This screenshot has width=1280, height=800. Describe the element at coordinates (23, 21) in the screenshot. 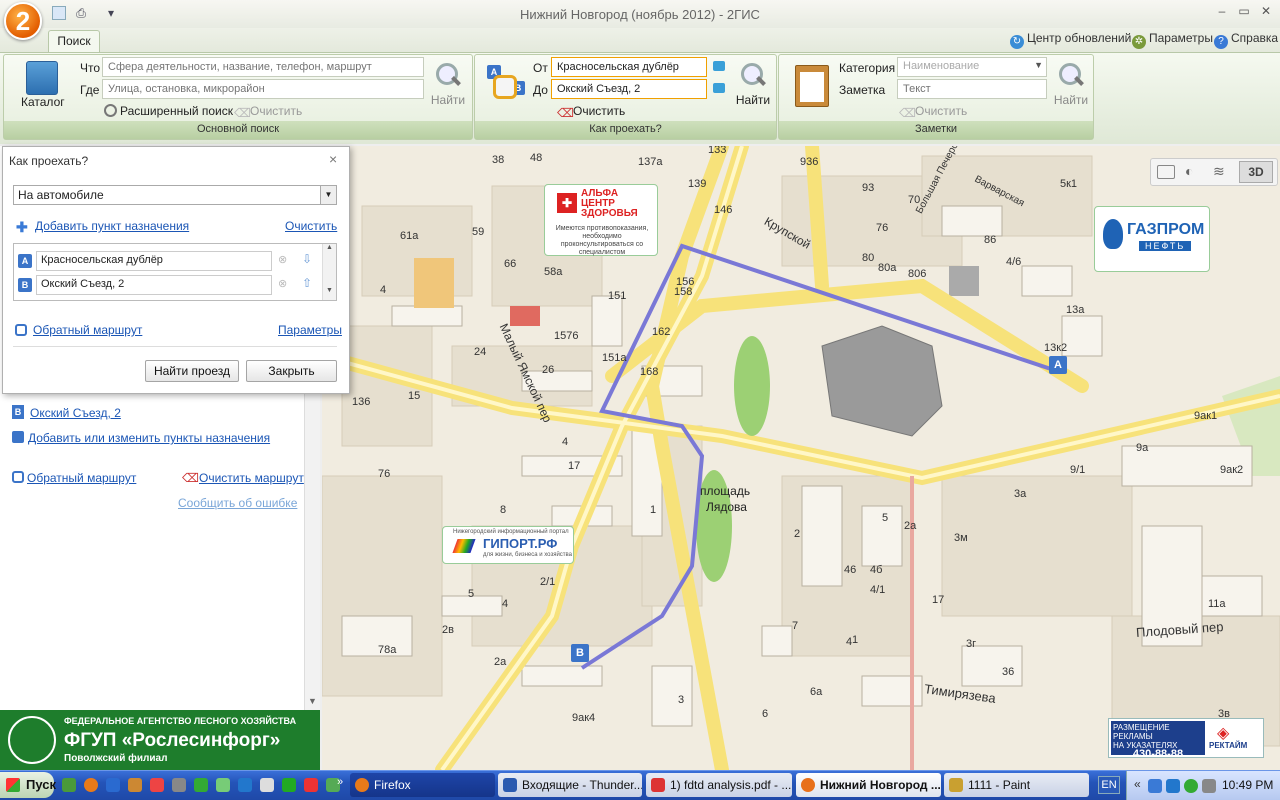

I see `app-logo: 2` at that location.